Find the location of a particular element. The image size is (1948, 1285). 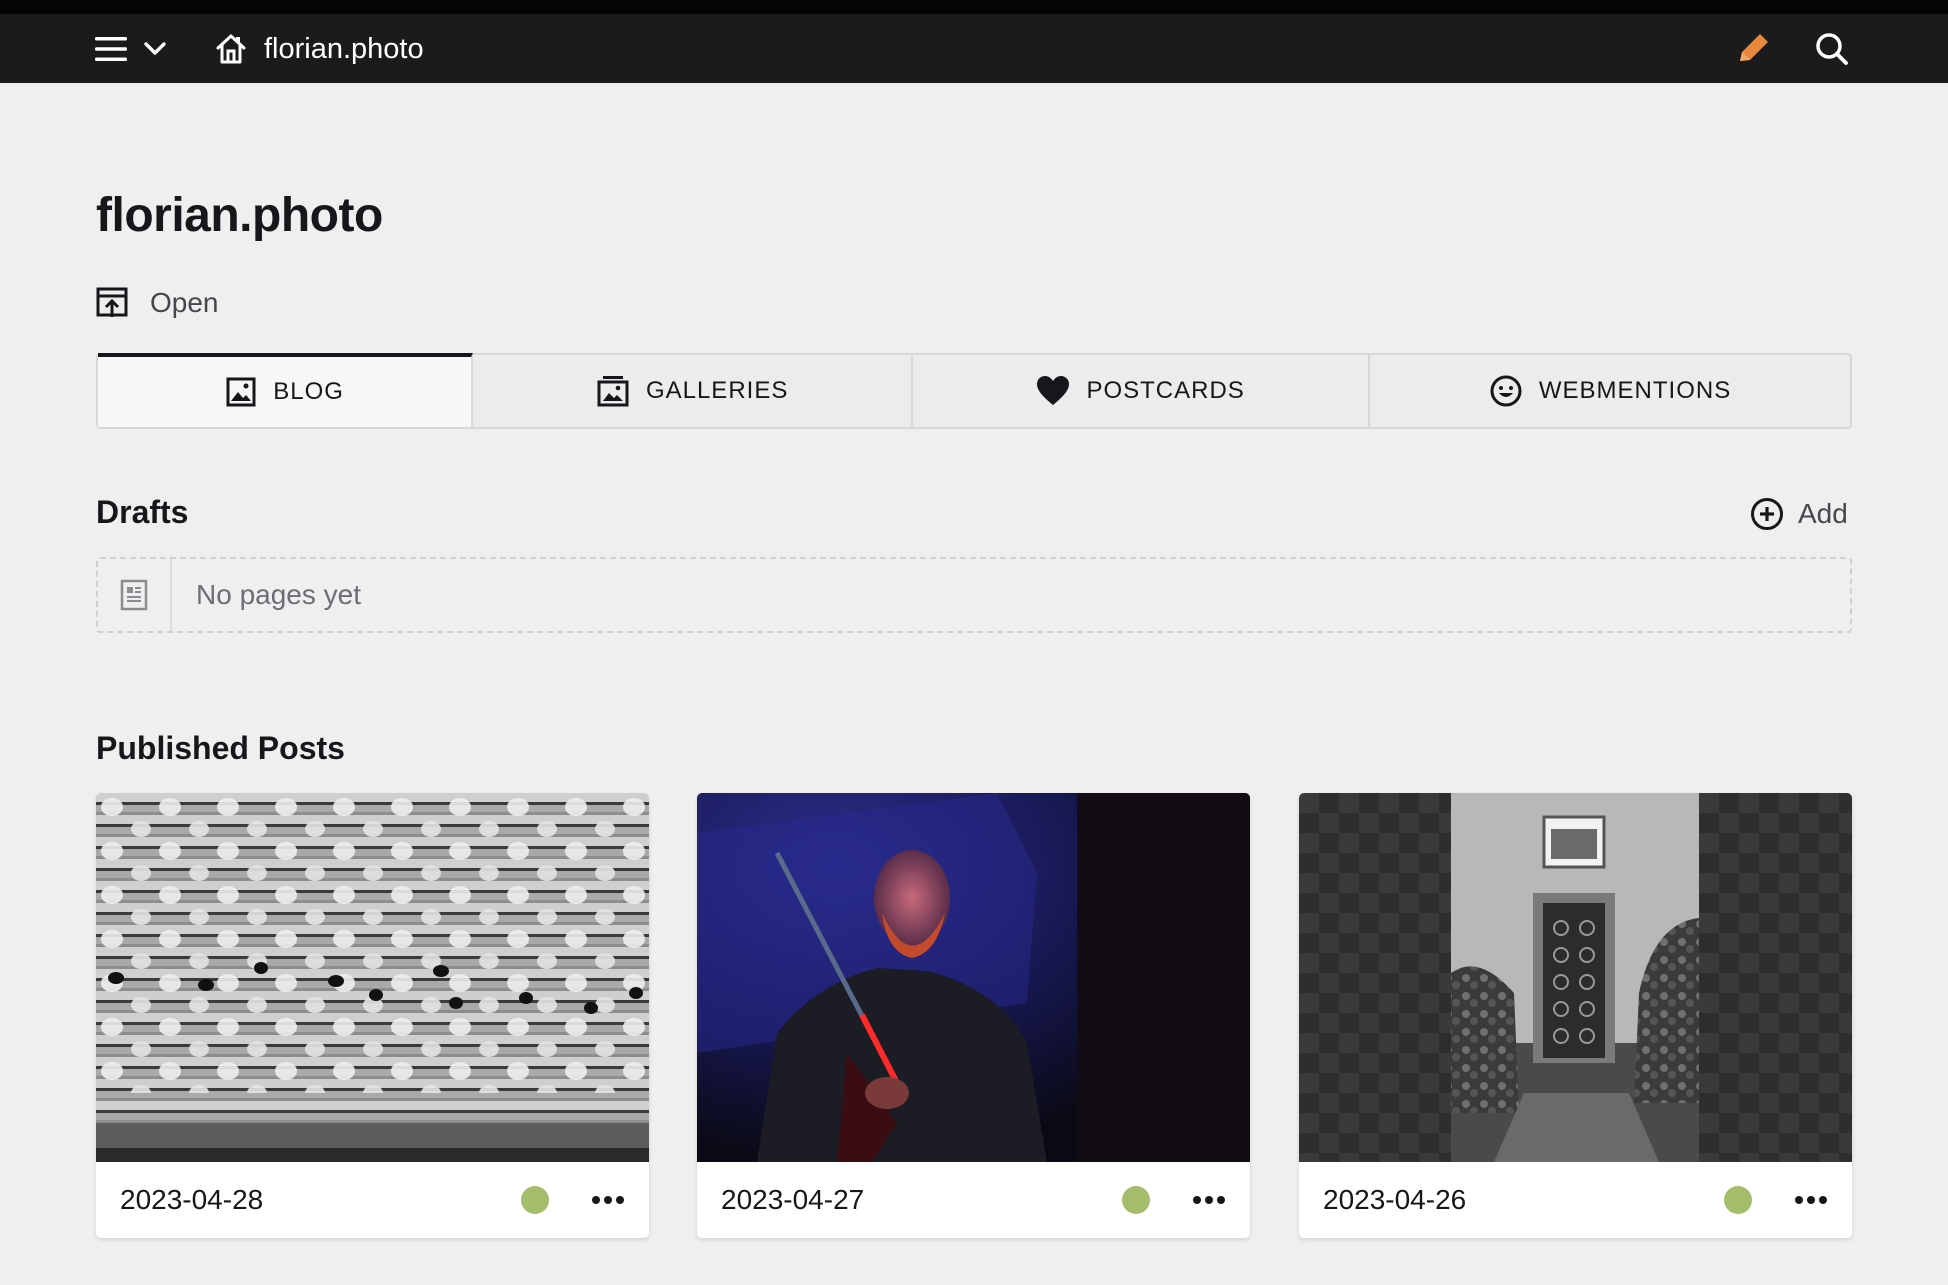

tab-label: WEBMENTIONS is located at coordinates (1635, 390).